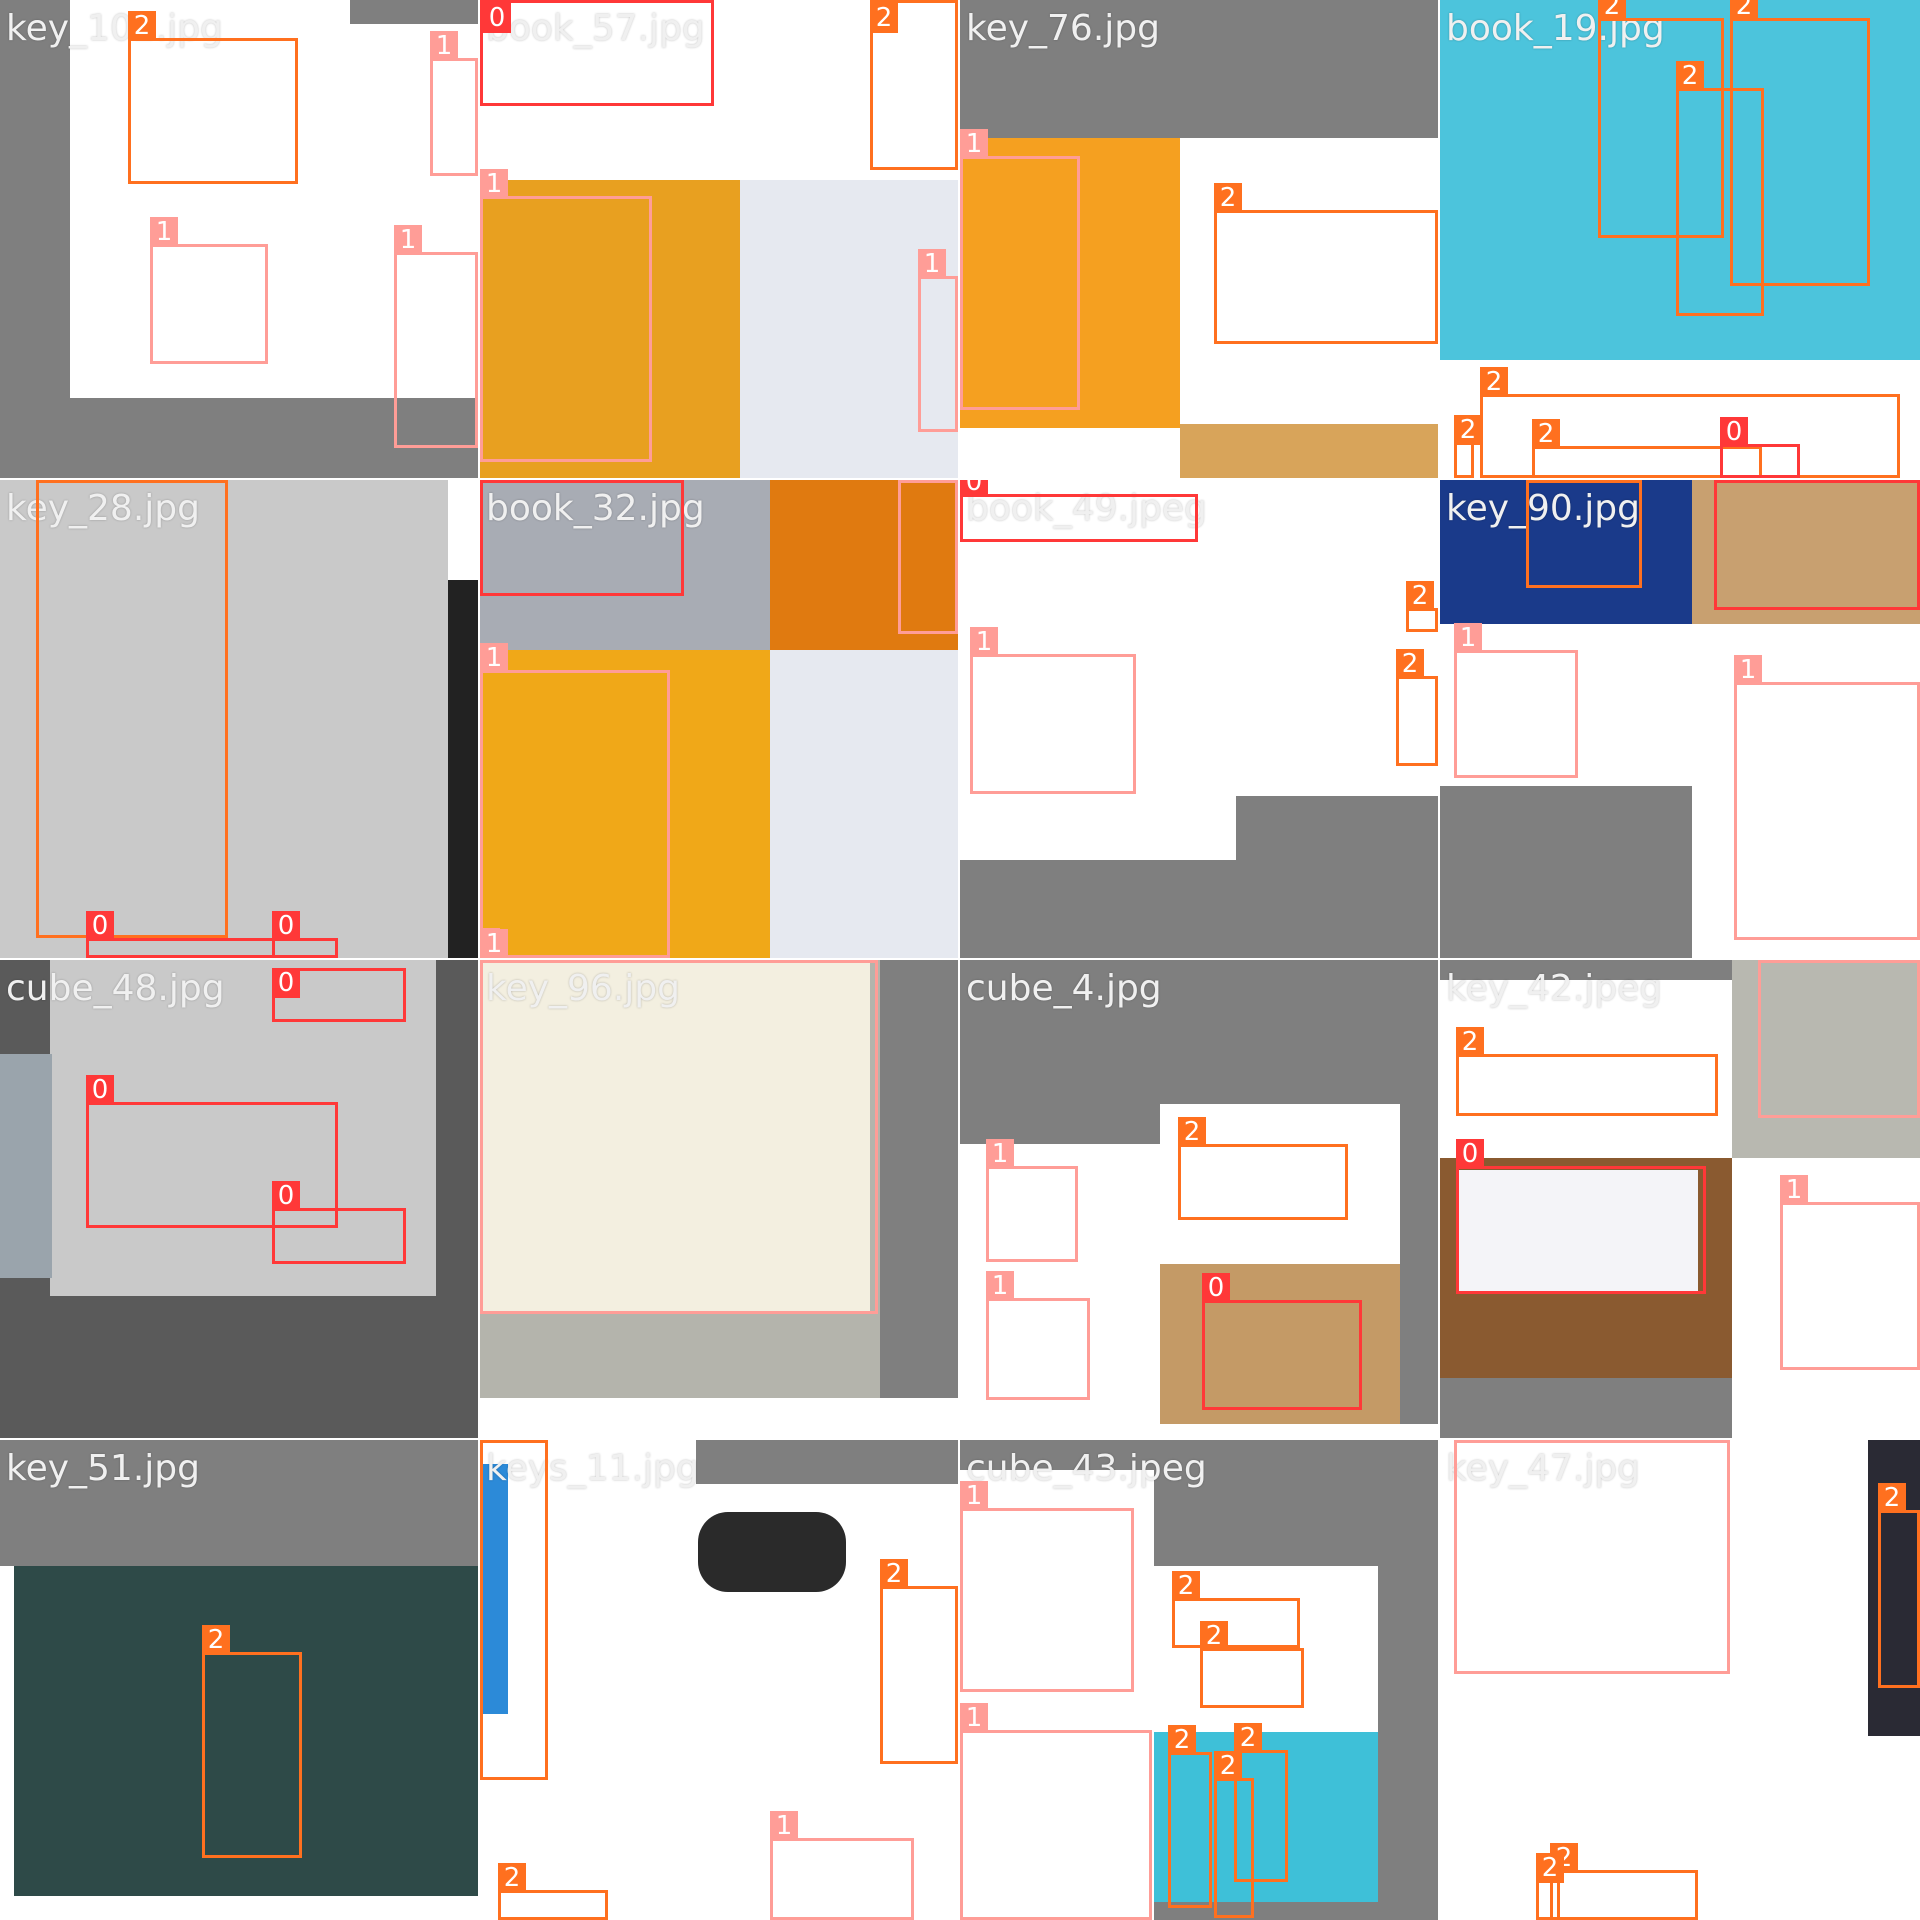  I want to click on car-key-photo, so click(772, 1552).